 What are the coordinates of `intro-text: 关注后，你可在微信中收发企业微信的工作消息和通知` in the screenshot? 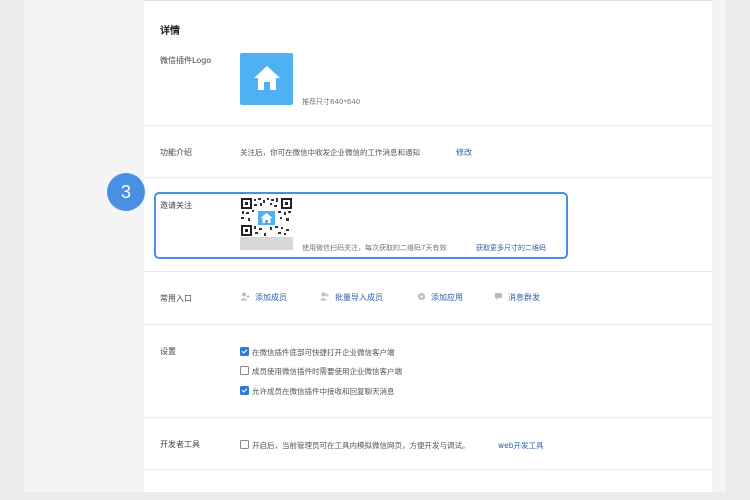 It's located at (330, 152).